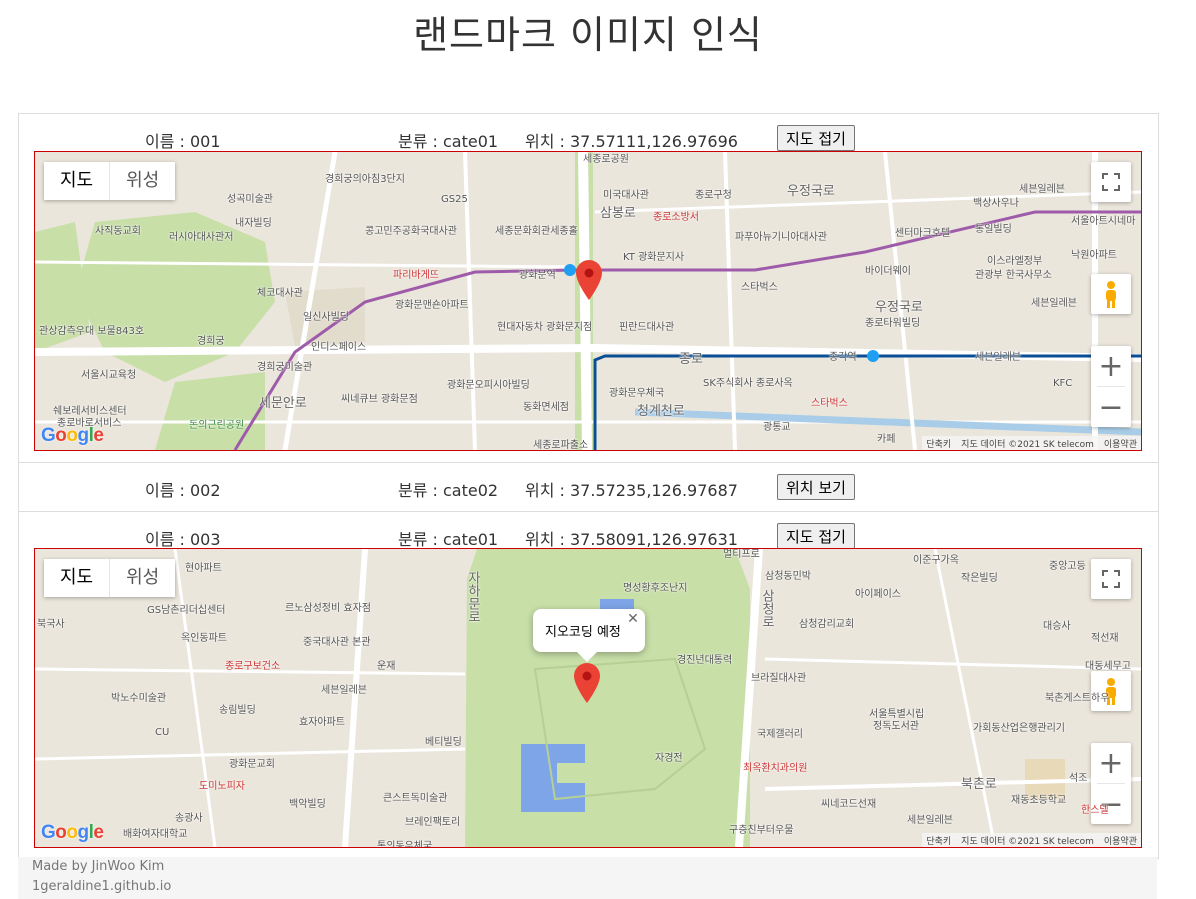 This screenshot has width=1196, height=899. What do you see at coordinates (448, 490) in the screenshot?
I see `item-category: 분류 : cate02` at bounding box center [448, 490].